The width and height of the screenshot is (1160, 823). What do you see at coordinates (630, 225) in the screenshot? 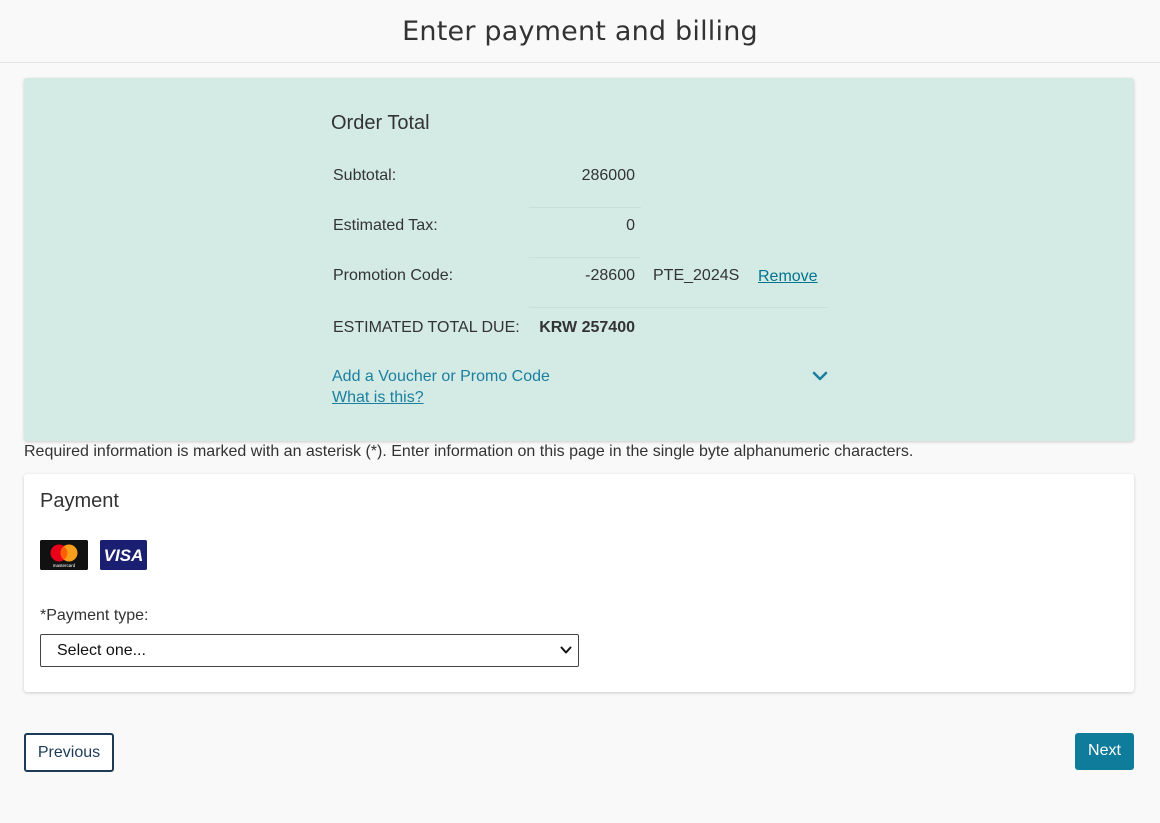
I see `tax-value: 0` at bounding box center [630, 225].